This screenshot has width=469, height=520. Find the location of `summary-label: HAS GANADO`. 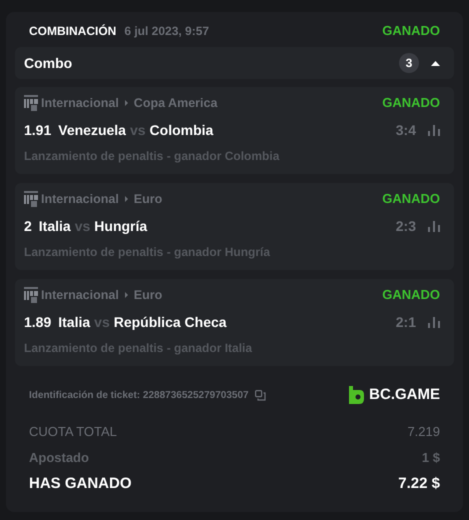

summary-label: HAS GANADO is located at coordinates (80, 484).